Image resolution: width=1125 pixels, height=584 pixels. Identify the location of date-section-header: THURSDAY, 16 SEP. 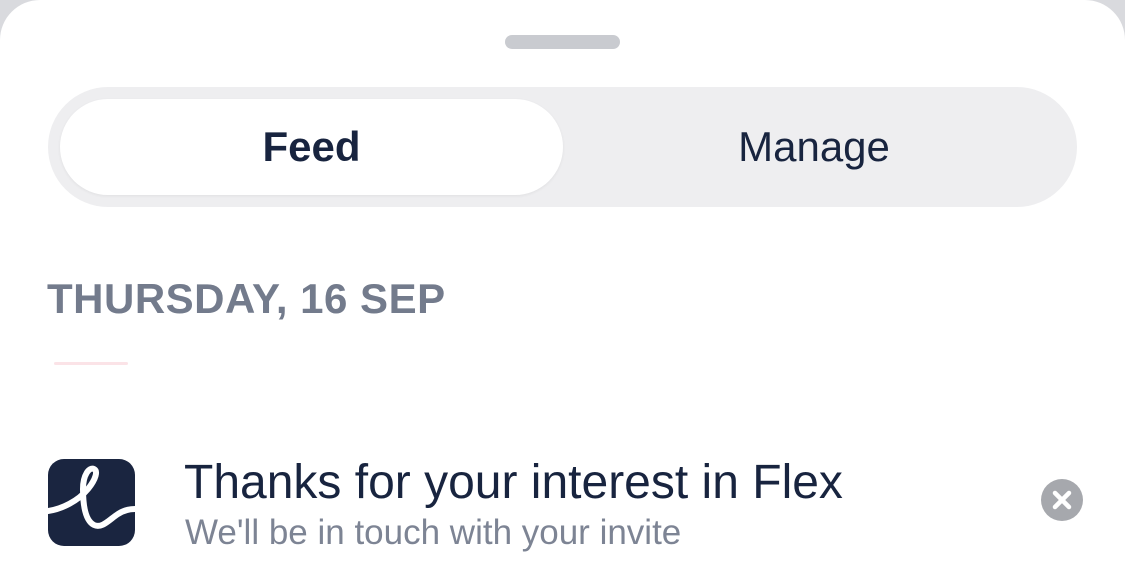
(246, 298).